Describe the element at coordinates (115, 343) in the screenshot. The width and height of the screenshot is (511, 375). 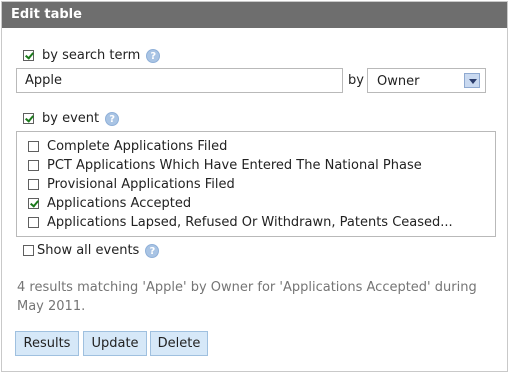
I see `update-button: Update` at that location.